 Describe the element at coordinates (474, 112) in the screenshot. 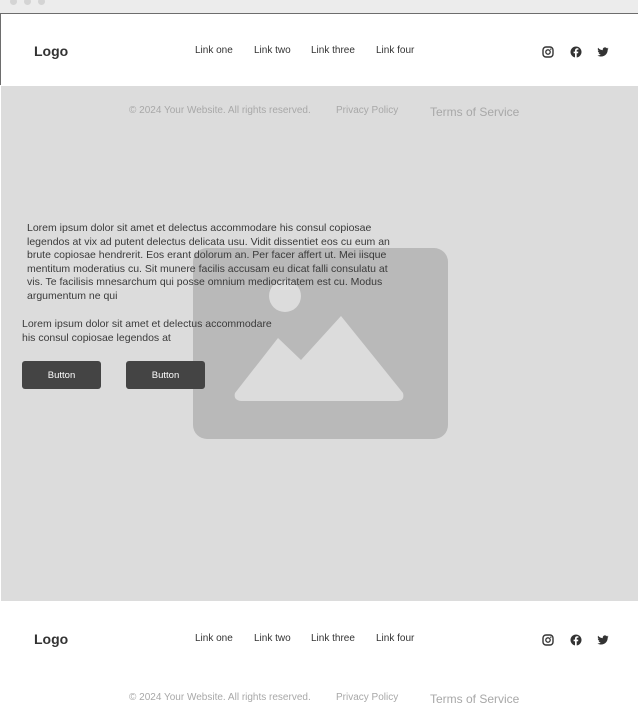

I see `banner-terms-link: Terms of Service` at that location.